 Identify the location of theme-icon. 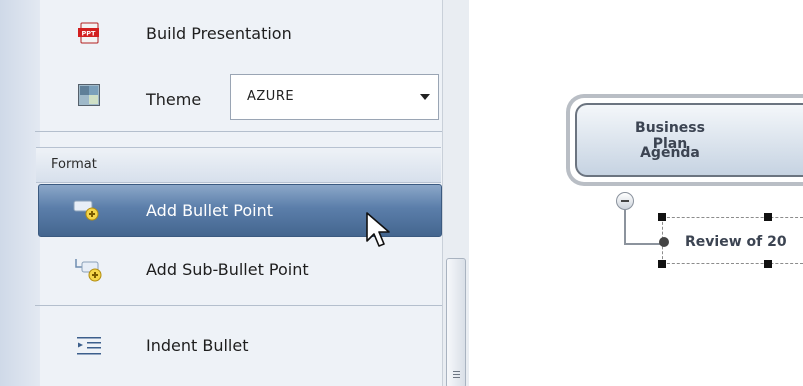
(89, 95).